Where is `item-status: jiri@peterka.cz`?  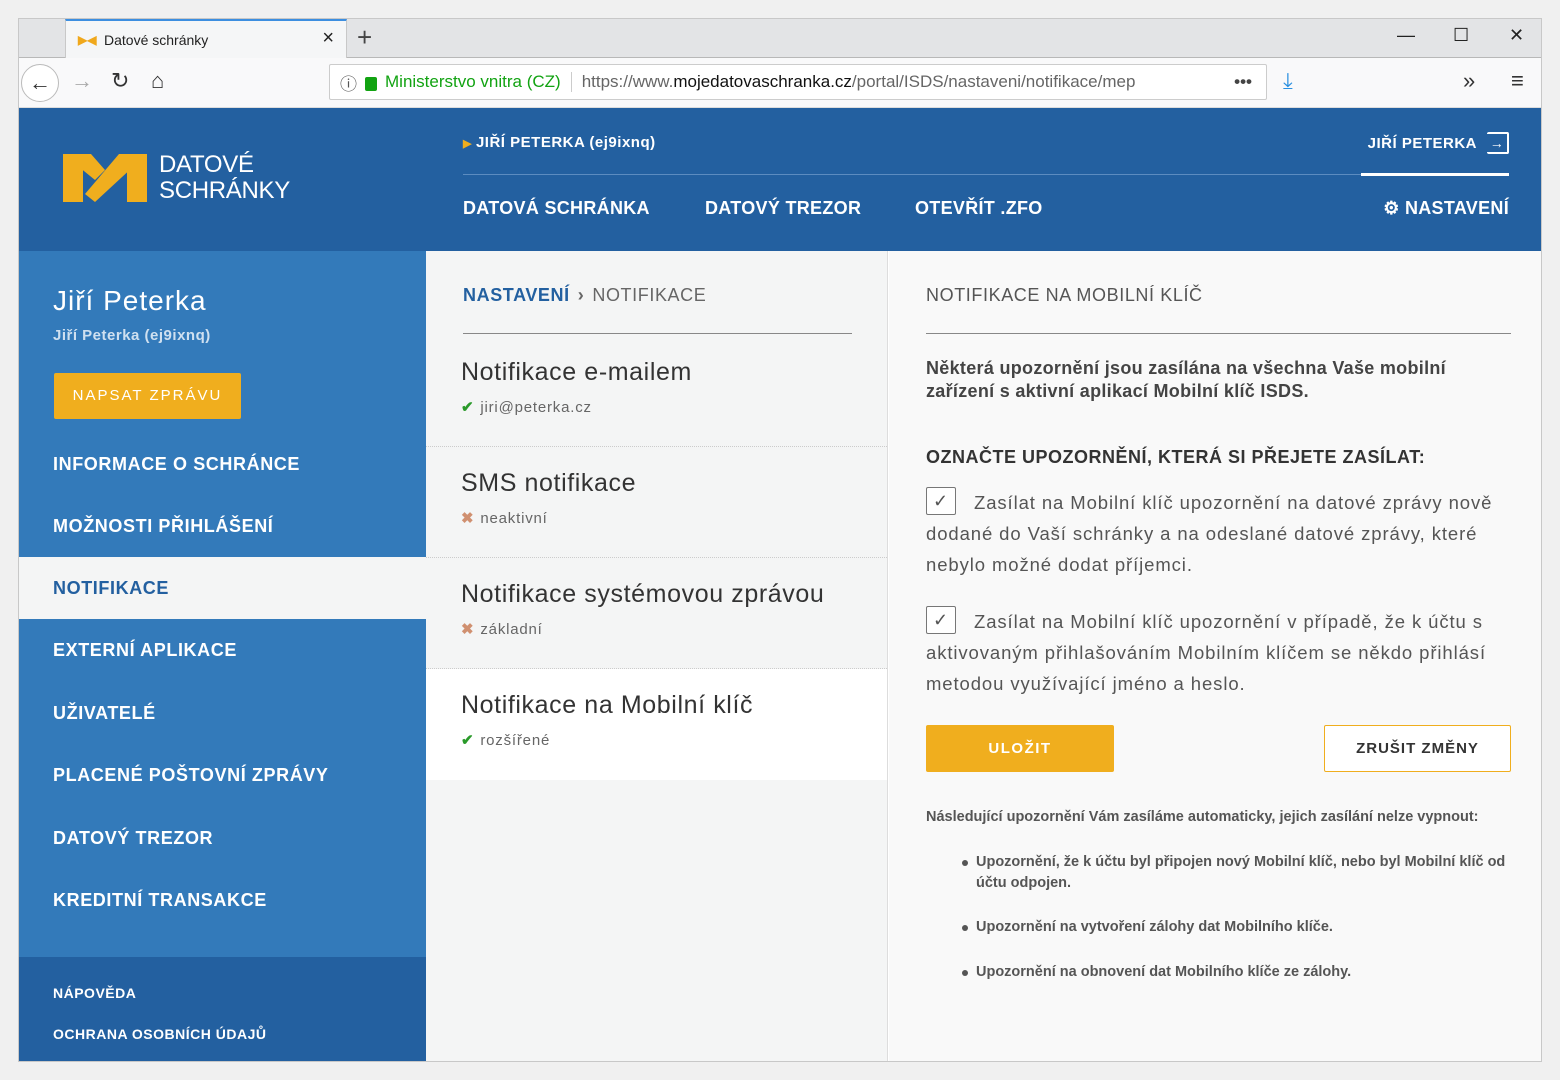
item-status: jiri@peterka.cz is located at coordinates (536, 407).